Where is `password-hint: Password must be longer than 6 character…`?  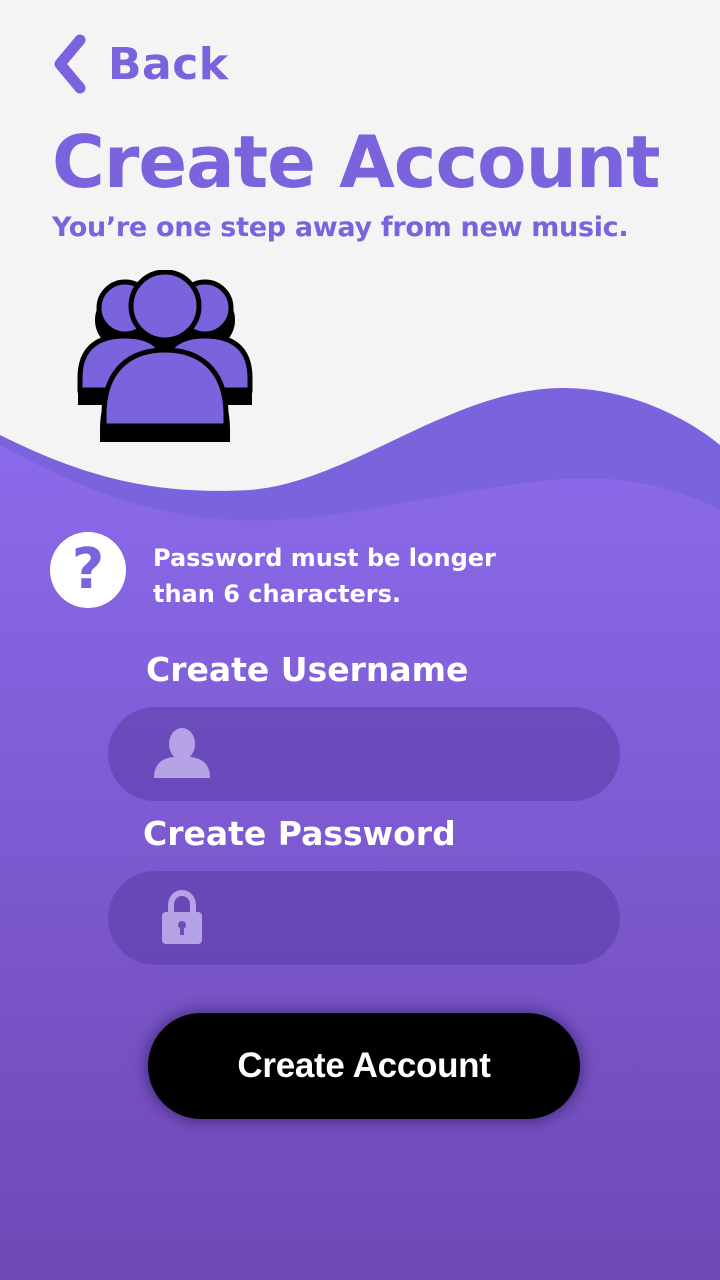
password-hint: Password must be longer than 6 character… is located at coordinates (343, 576).